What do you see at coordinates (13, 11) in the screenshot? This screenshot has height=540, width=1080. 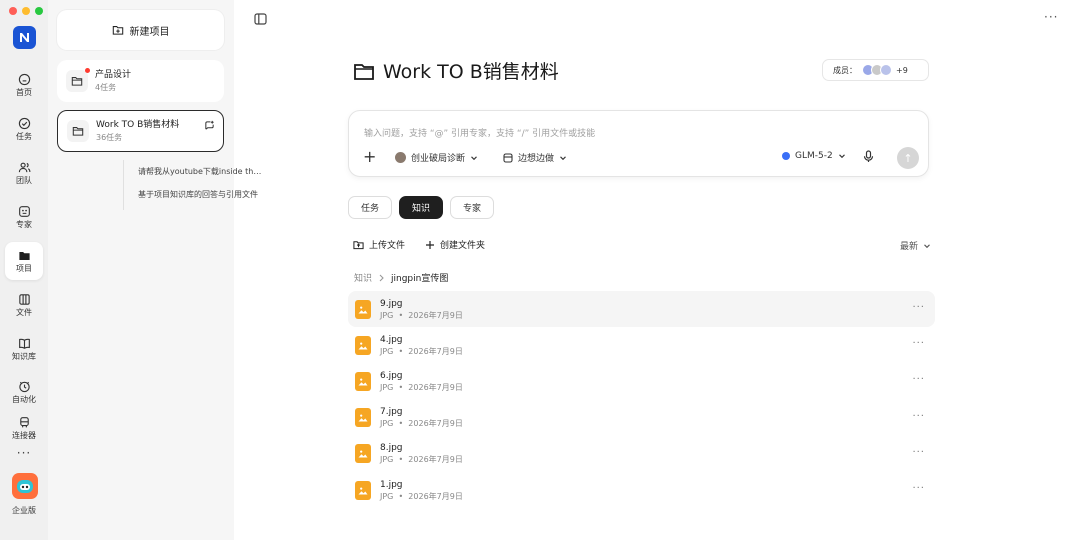 I see `close-window-button` at bounding box center [13, 11].